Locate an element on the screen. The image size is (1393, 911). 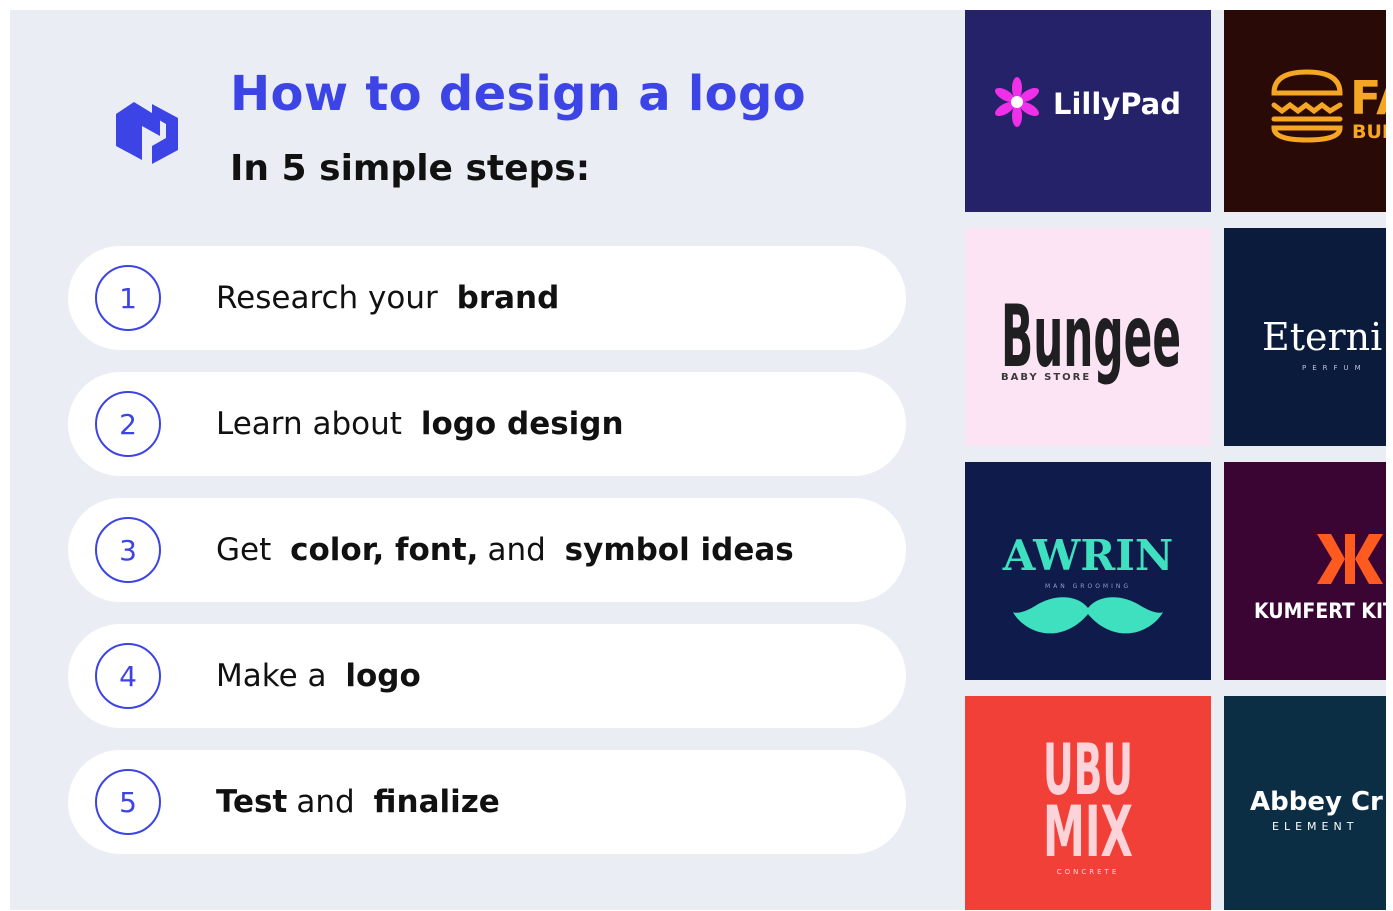
logo-tile-awrin: AWRIN MAN GROOMING is located at coordinates (1088, 571).